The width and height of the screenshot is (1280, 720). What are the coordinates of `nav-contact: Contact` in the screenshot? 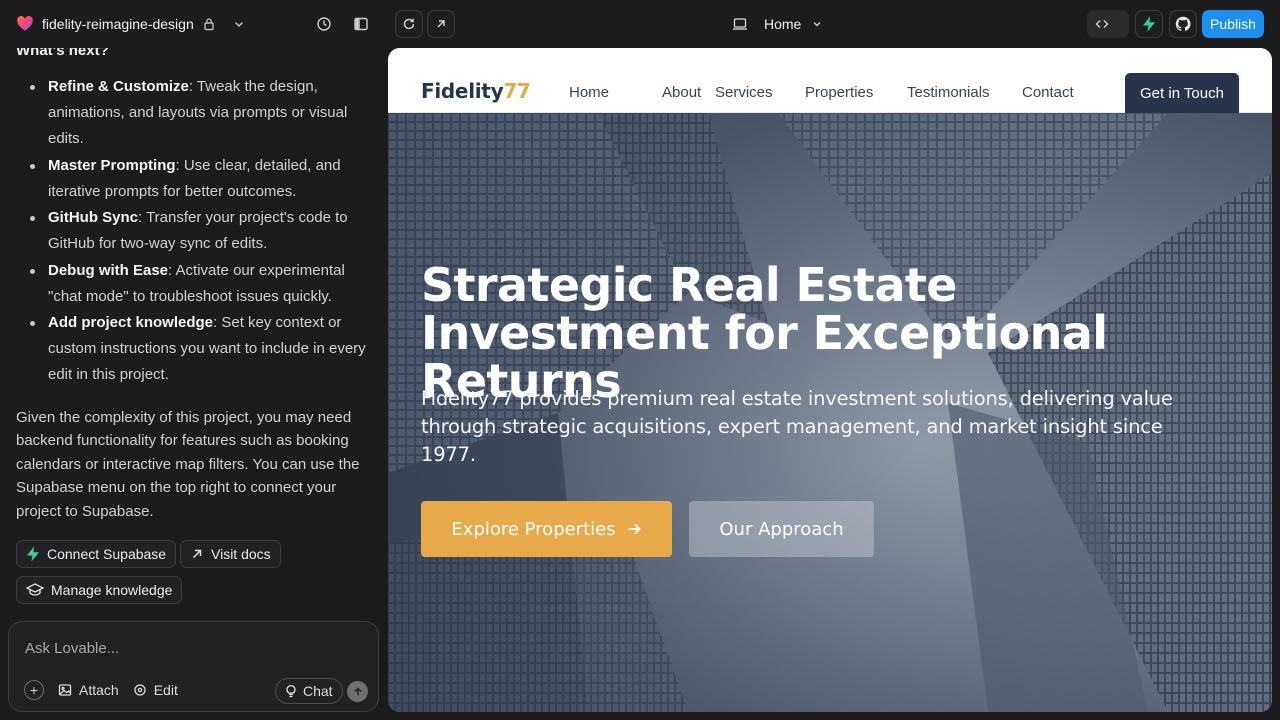 It's located at (1048, 92).